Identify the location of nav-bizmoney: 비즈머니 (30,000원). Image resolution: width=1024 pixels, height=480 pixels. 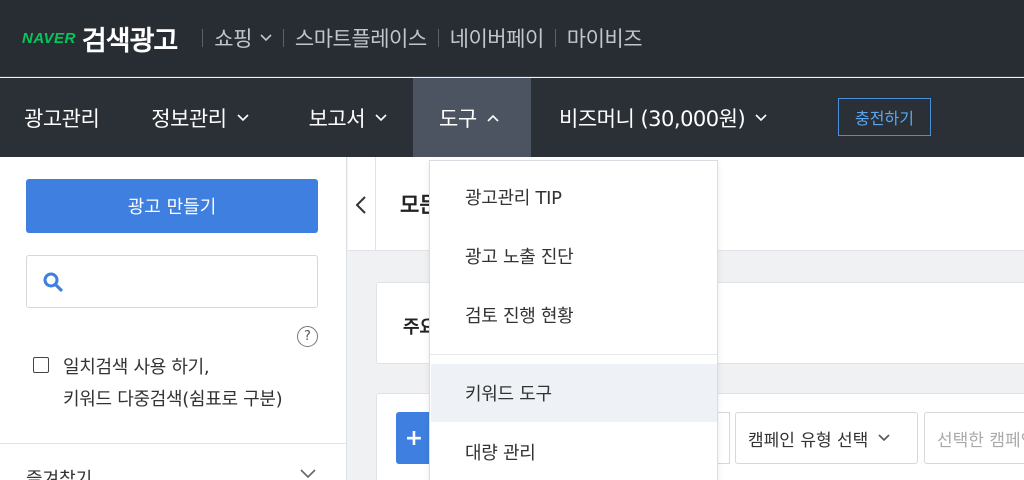
(649, 117).